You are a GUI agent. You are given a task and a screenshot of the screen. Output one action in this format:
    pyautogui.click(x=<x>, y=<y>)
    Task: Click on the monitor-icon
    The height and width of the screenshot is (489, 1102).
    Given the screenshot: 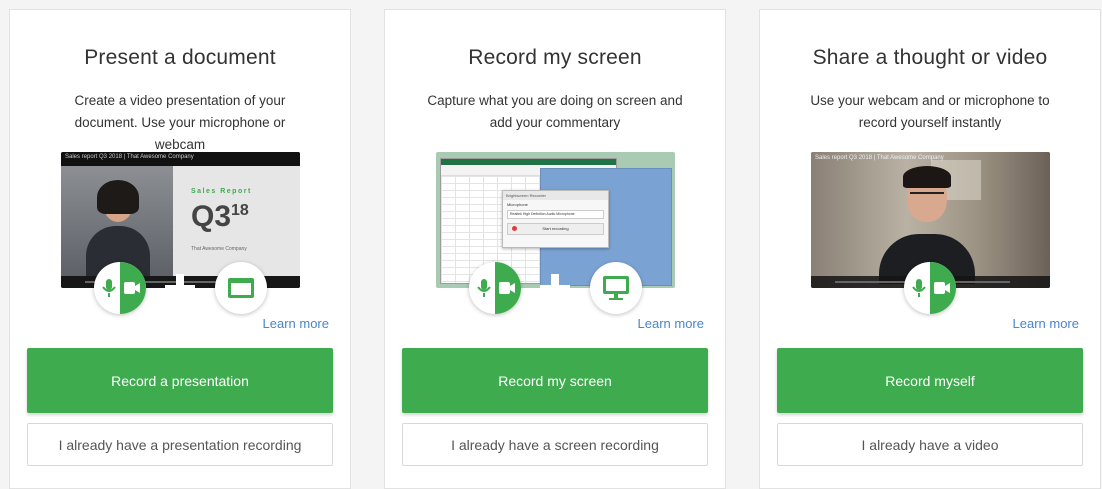 What is the action you would take?
    pyautogui.click(x=616, y=288)
    